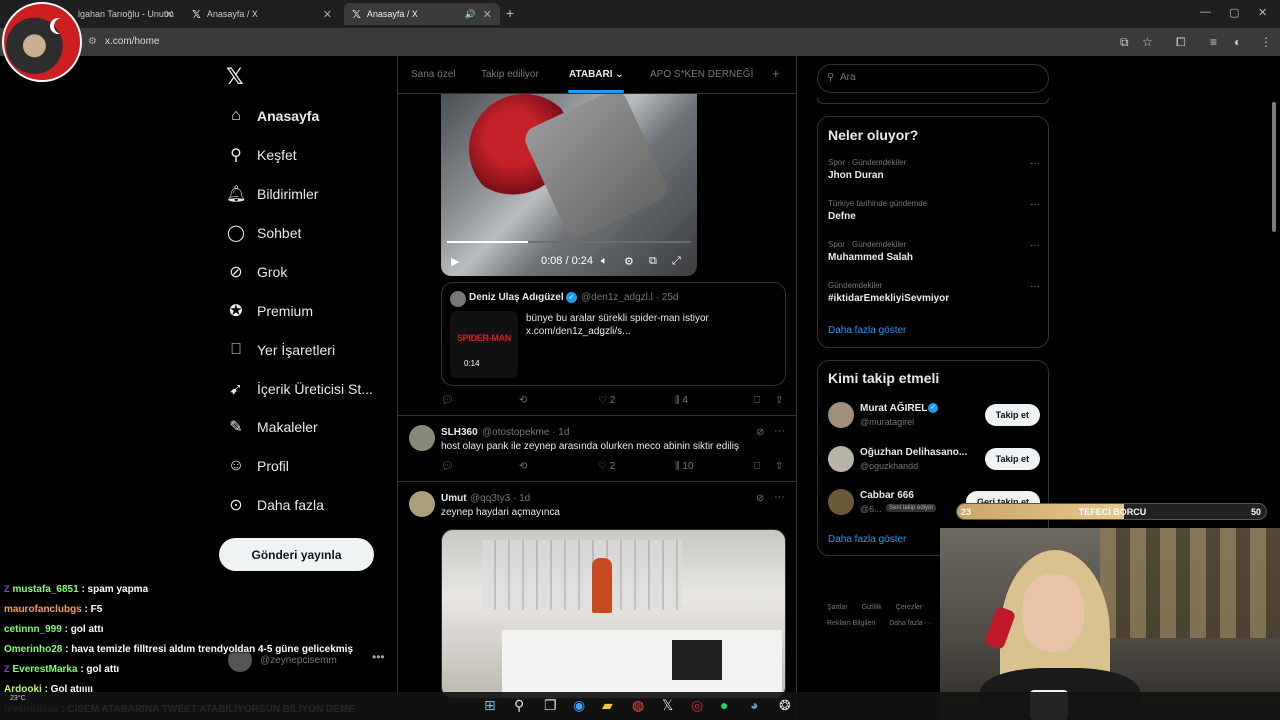 This screenshot has height=720, width=1280. Describe the element at coordinates (1124, 42) in the screenshot. I see `cast-icon: ⧉` at that location.